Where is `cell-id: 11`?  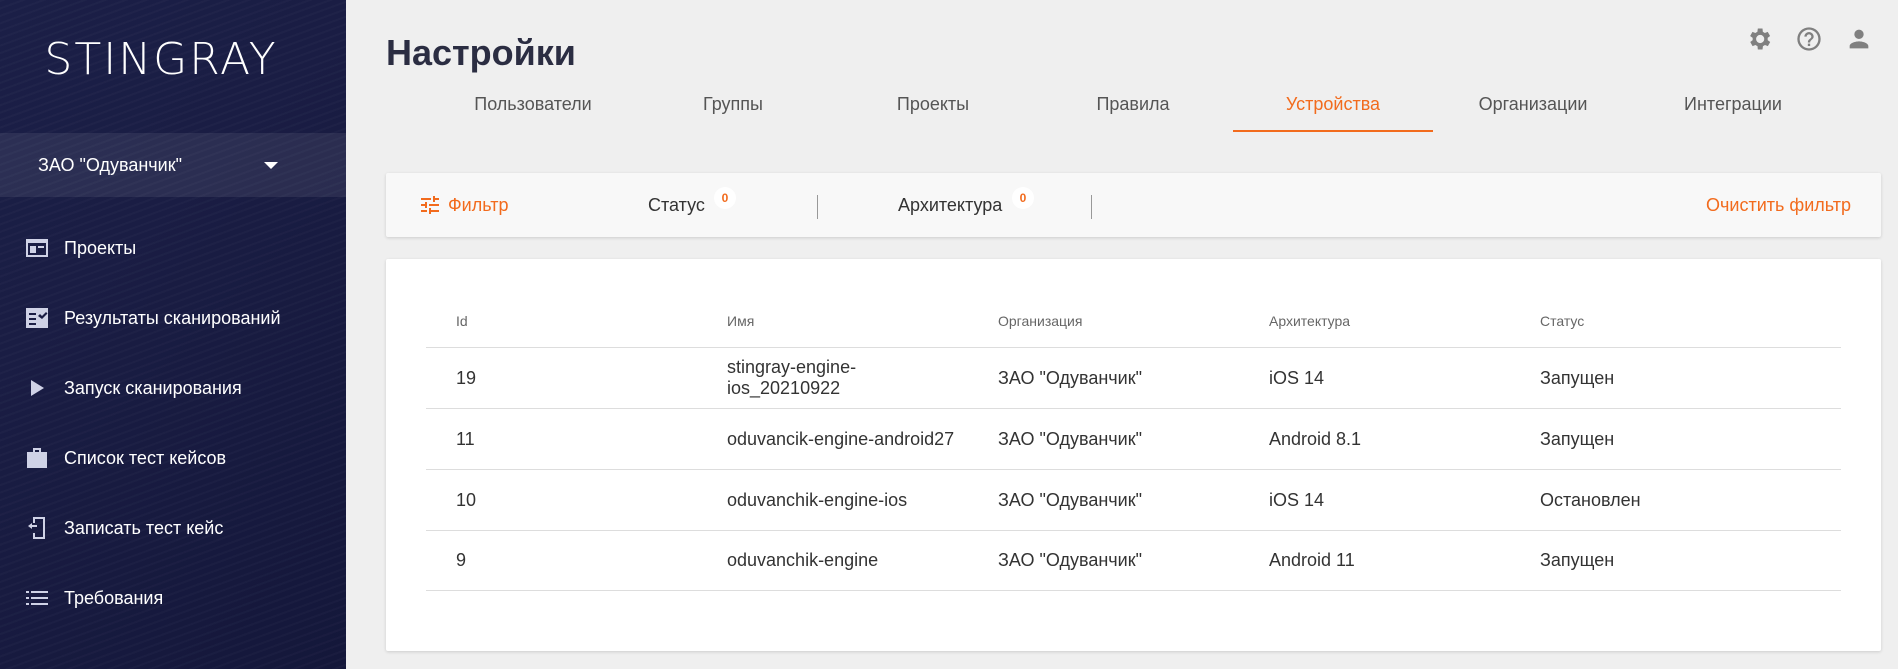 cell-id: 11 is located at coordinates (465, 438).